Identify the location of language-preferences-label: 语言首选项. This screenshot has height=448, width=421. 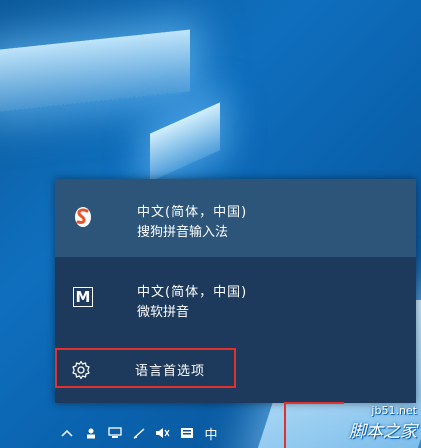
(170, 371).